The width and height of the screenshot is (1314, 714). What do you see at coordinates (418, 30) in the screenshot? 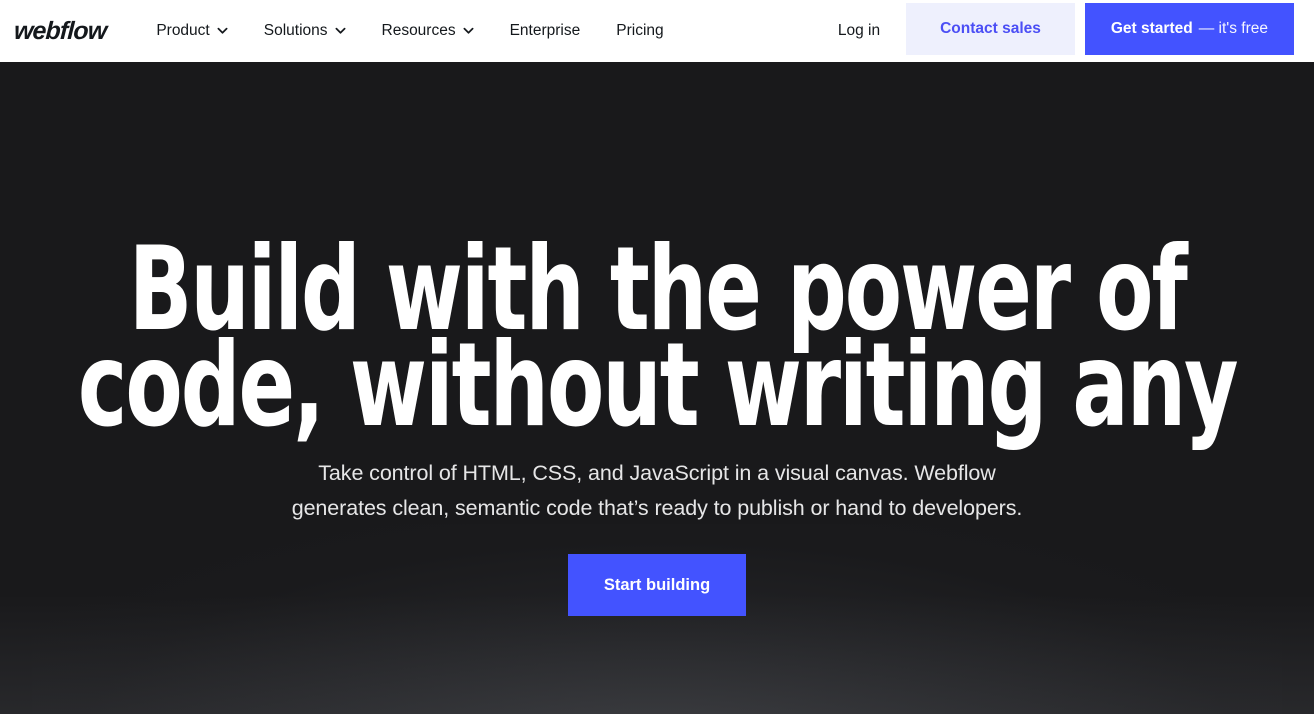
I see `nav-item-label: Resources` at bounding box center [418, 30].